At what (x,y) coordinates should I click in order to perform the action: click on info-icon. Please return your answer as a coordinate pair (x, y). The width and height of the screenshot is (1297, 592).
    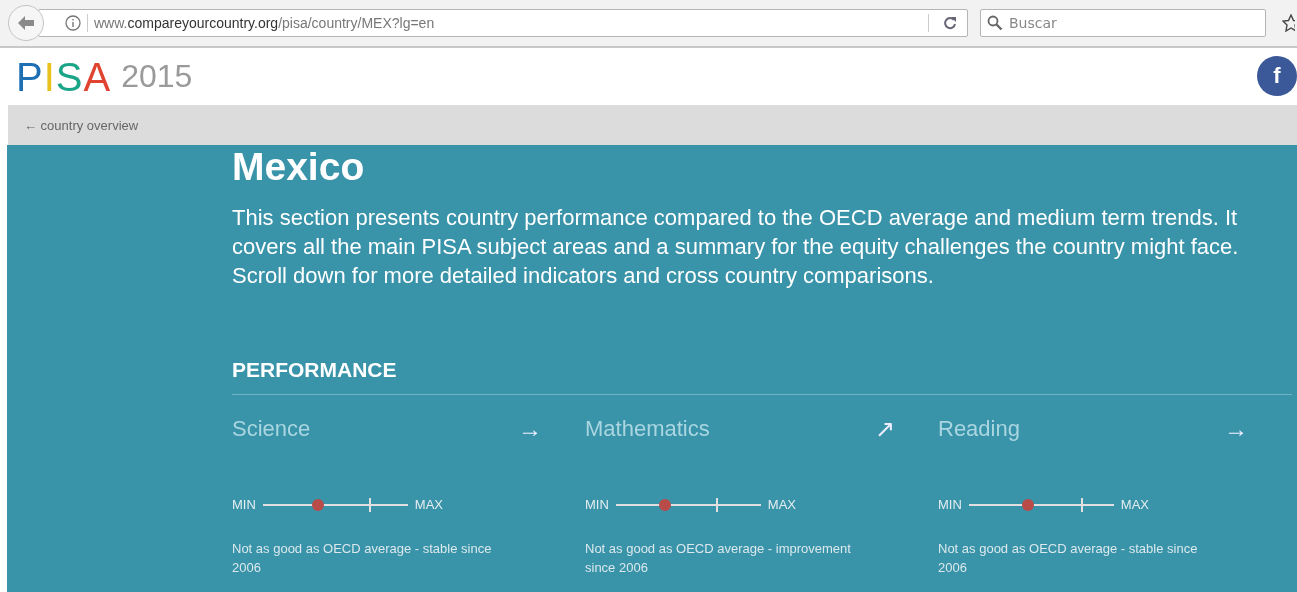
    Looking at the image, I should click on (73, 23).